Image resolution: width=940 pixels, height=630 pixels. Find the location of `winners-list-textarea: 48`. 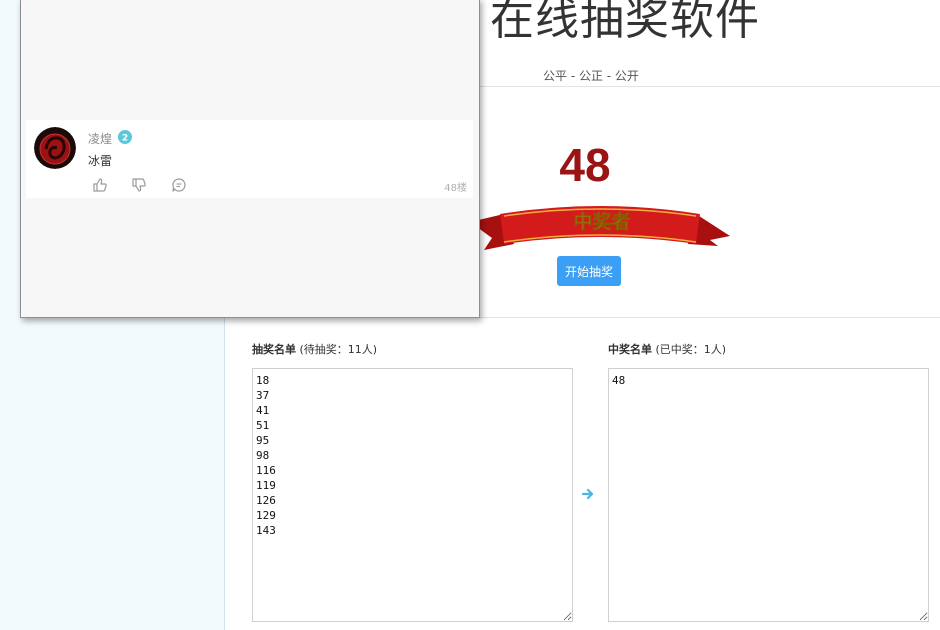

winners-list-textarea: 48 is located at coordinates (768, 495).